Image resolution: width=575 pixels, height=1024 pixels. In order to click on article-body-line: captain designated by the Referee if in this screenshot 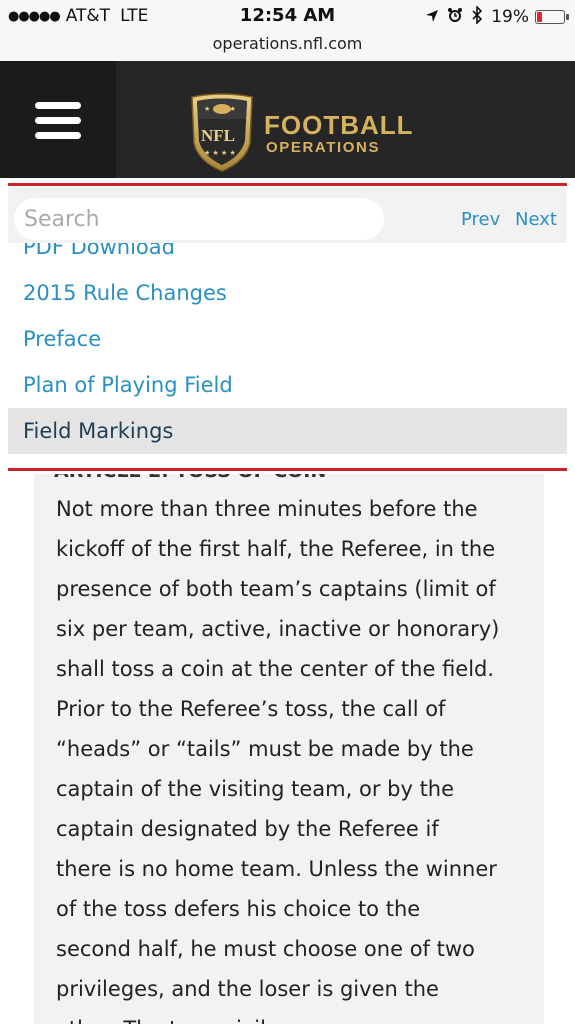, I will do `click(247, 829)`.